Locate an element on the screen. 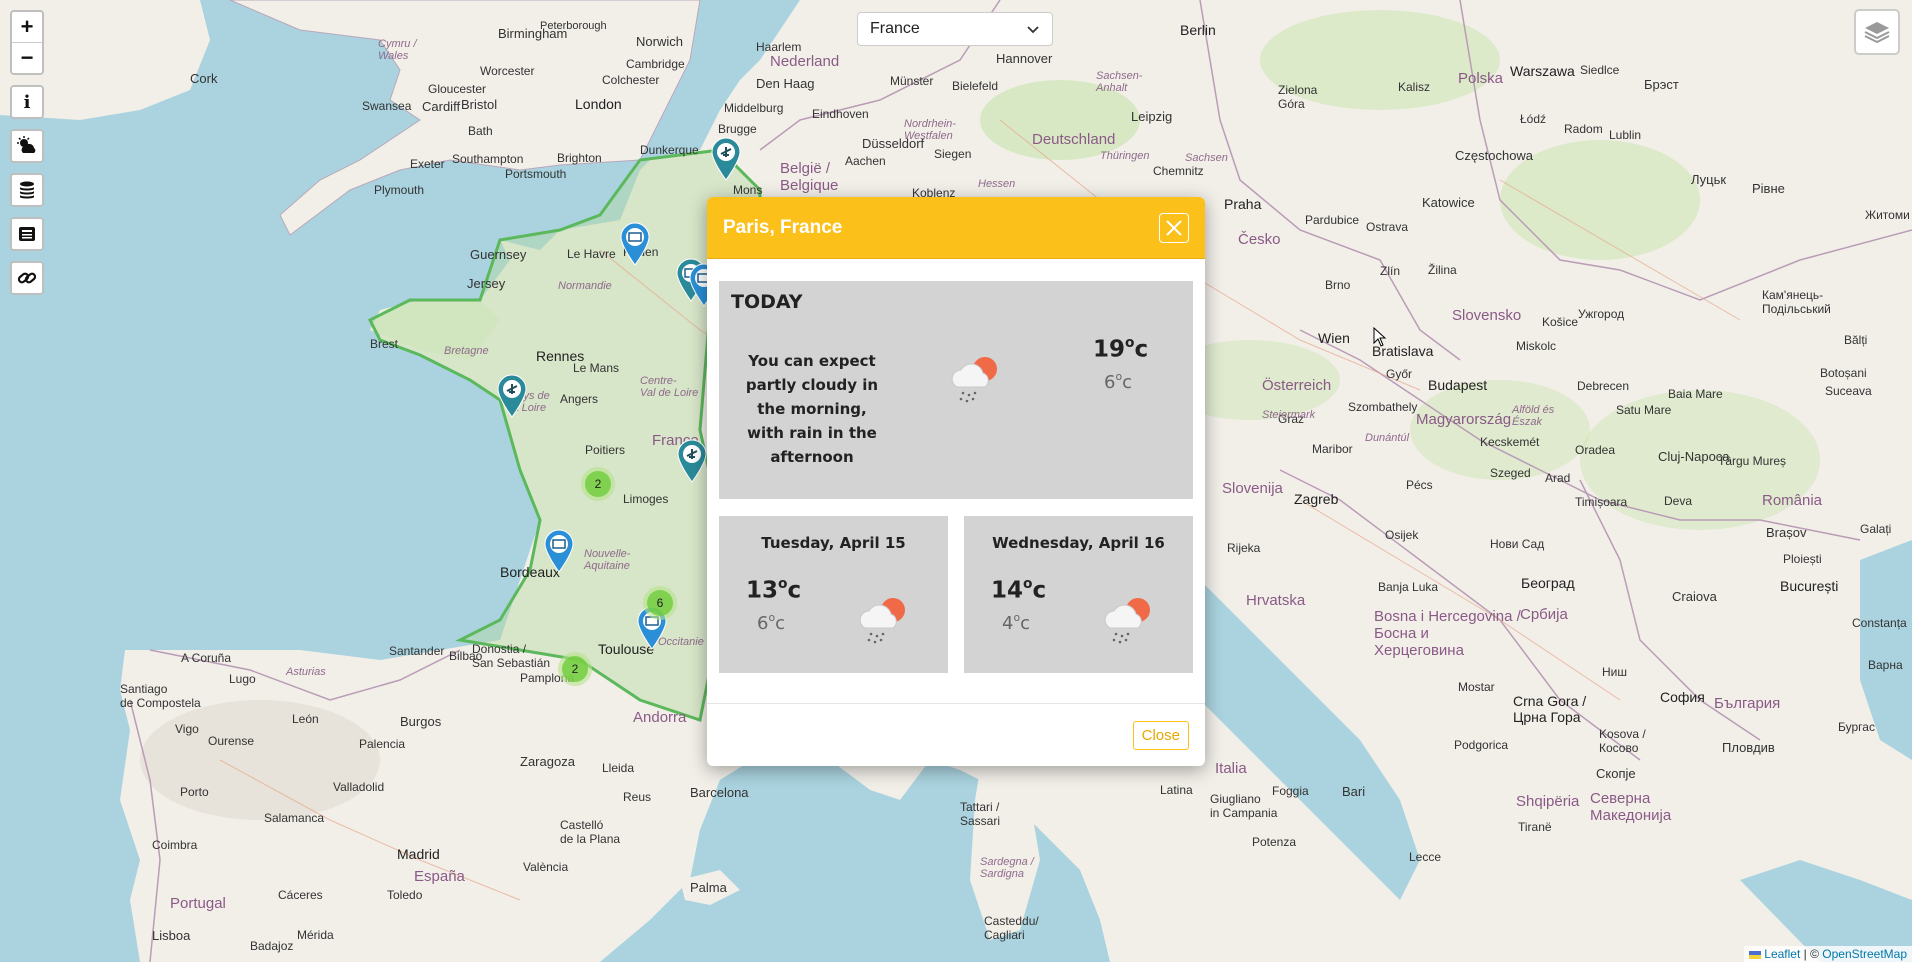 This screenshot has width=1912, height=962. modal-header: Paris, France is located at coordinates (956, 228).